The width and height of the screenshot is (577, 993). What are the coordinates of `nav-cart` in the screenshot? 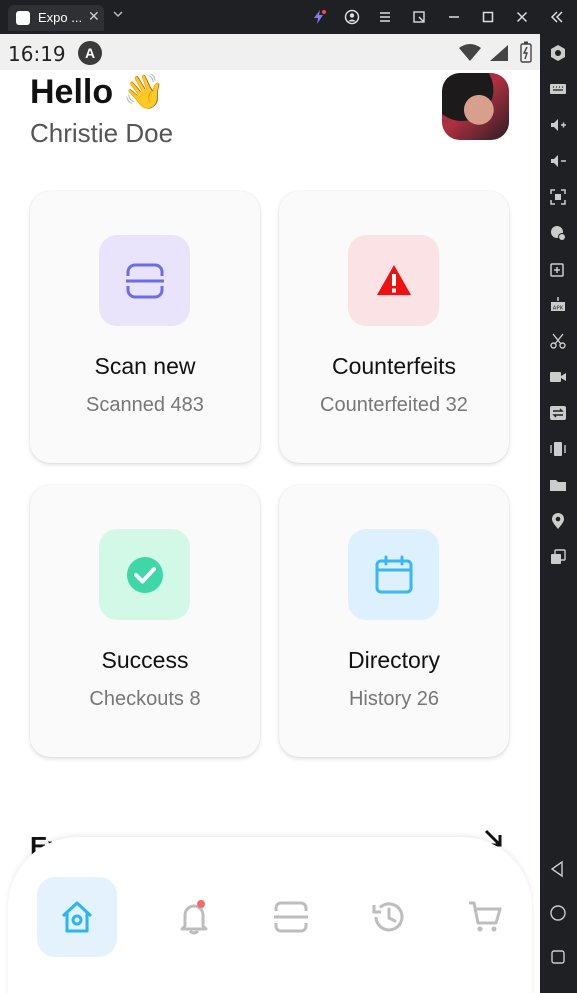 It's located at (485, 917).